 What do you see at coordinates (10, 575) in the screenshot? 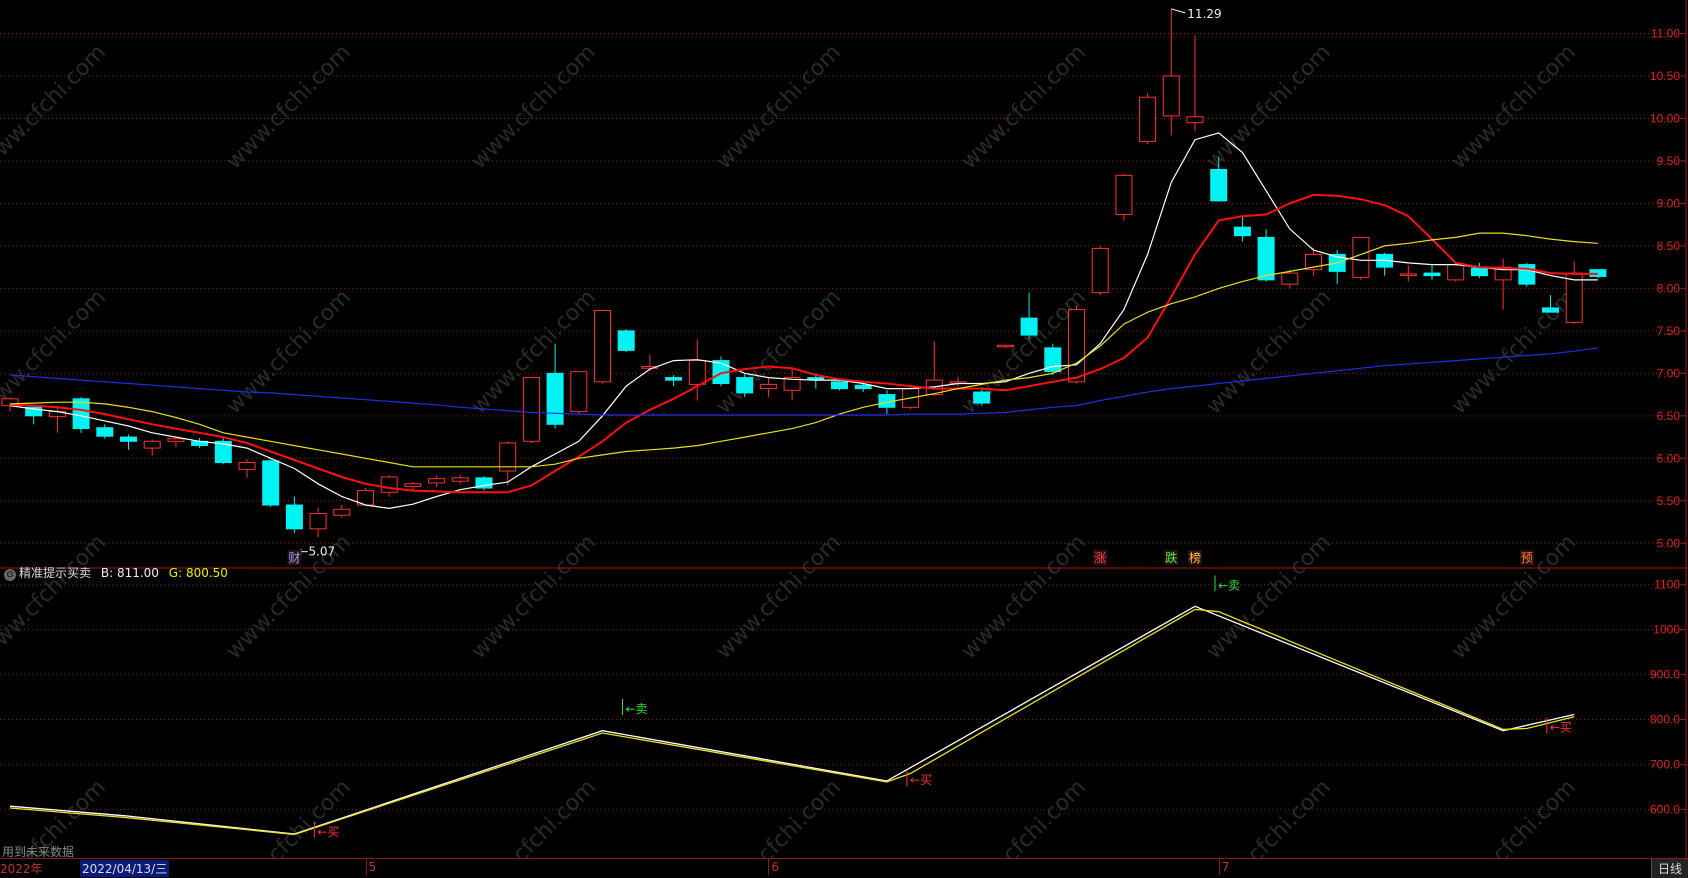
I see `collapse-toggle-icon: ⊙` at bounding box center [10, 575].